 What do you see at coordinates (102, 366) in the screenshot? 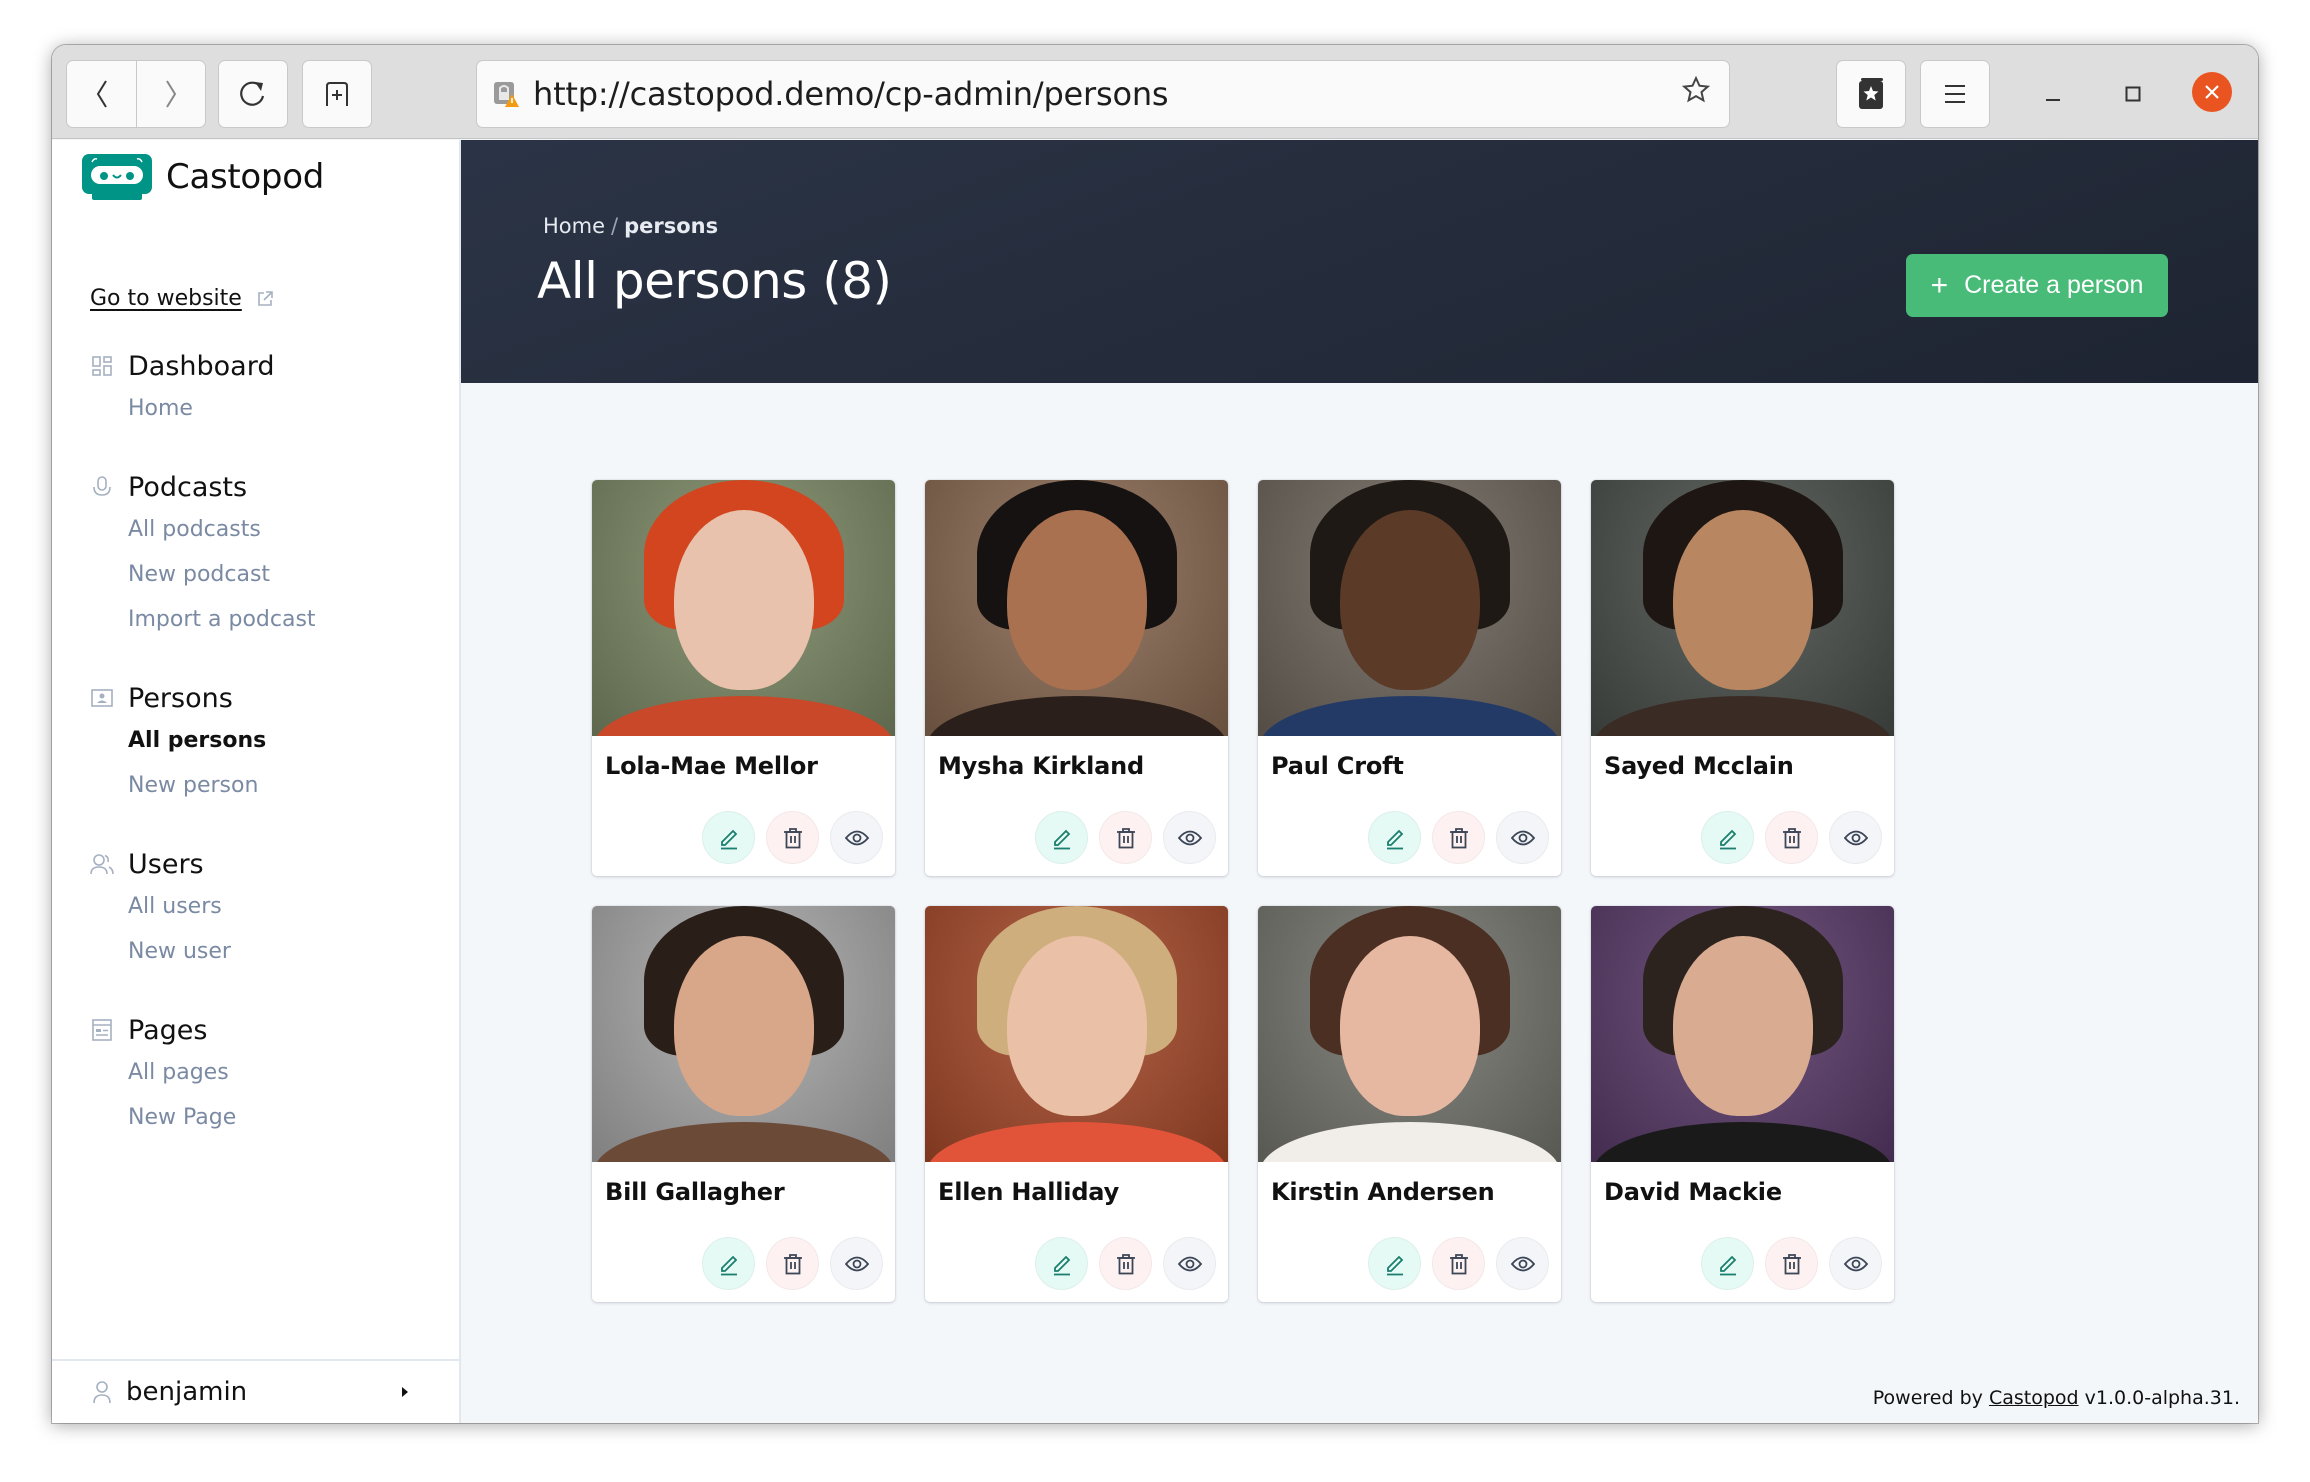
I see `dashboard-grid-icon` at bounding box center [102, 366].